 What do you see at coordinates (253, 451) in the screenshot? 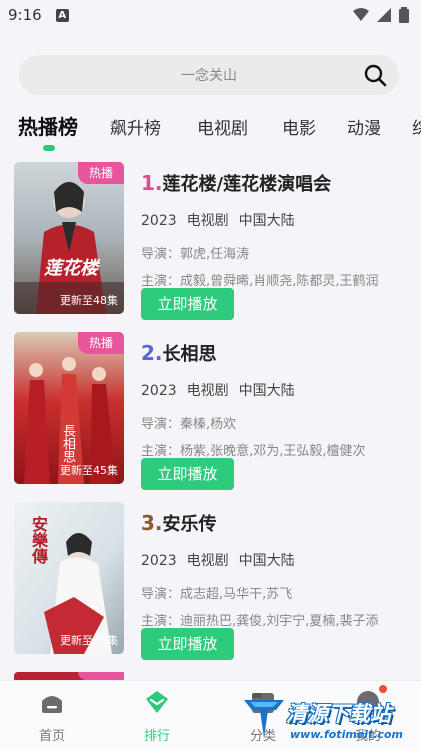
I see `item-cast: 主演：杨紫,张晚意,邓为,王弘毅,檀健次` at bounding box center [253, 451].